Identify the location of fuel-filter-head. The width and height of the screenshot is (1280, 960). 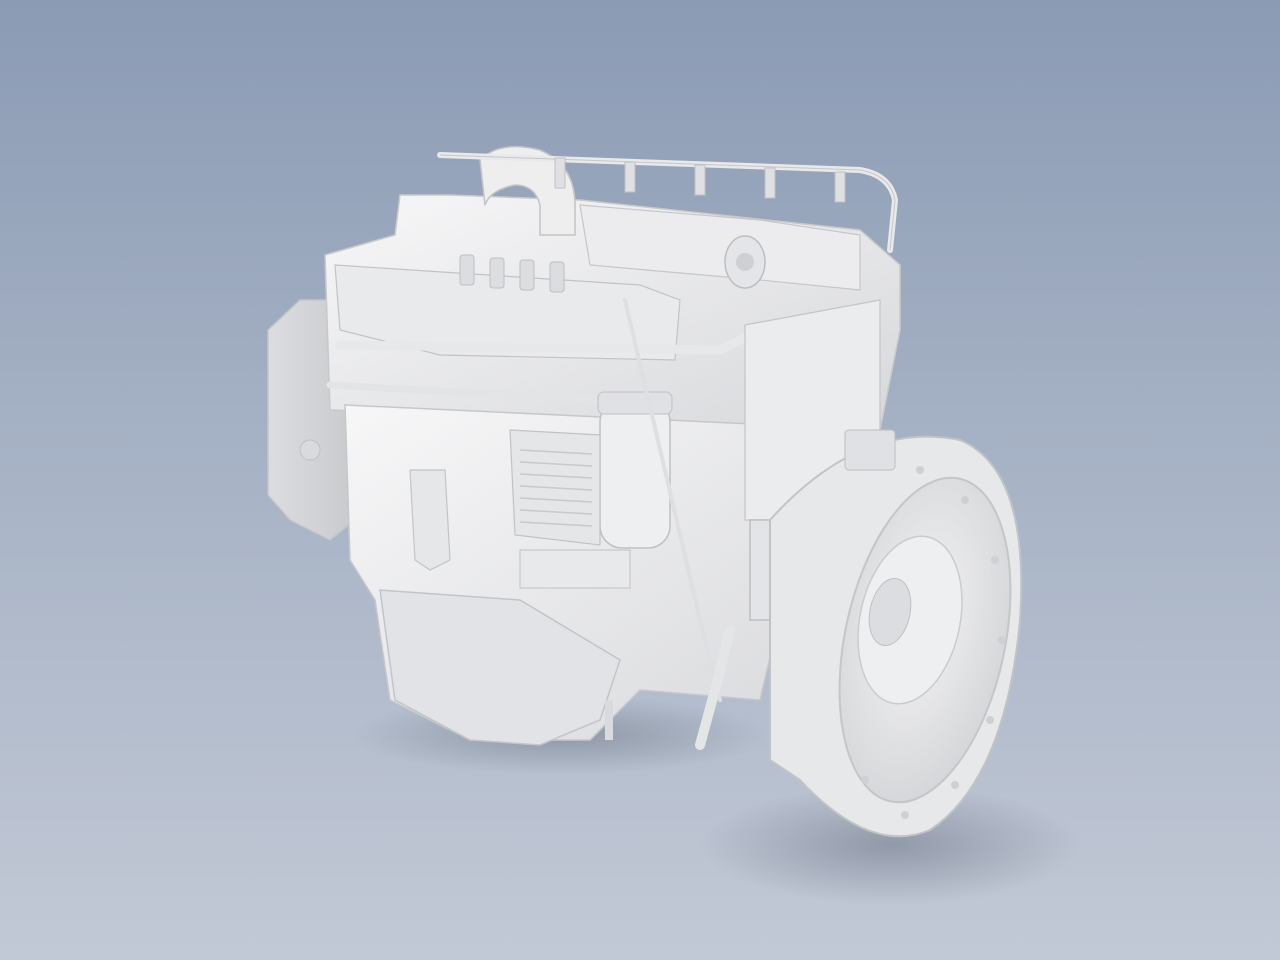
(635, 403).